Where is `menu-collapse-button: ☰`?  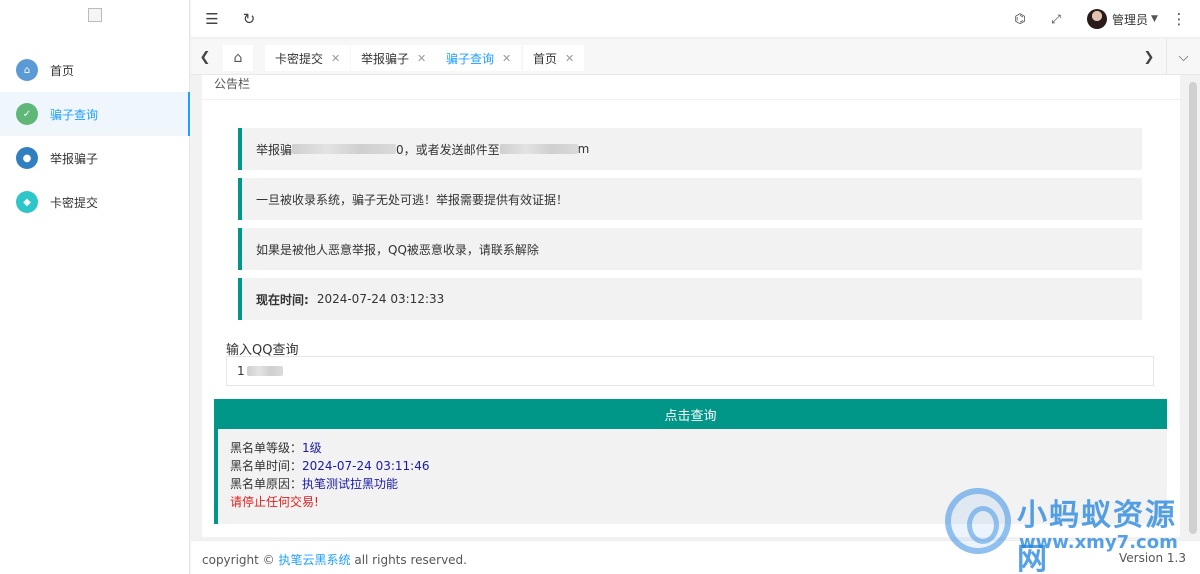 menu-collapse-button: ☰ is located at coordinates (212, 19).